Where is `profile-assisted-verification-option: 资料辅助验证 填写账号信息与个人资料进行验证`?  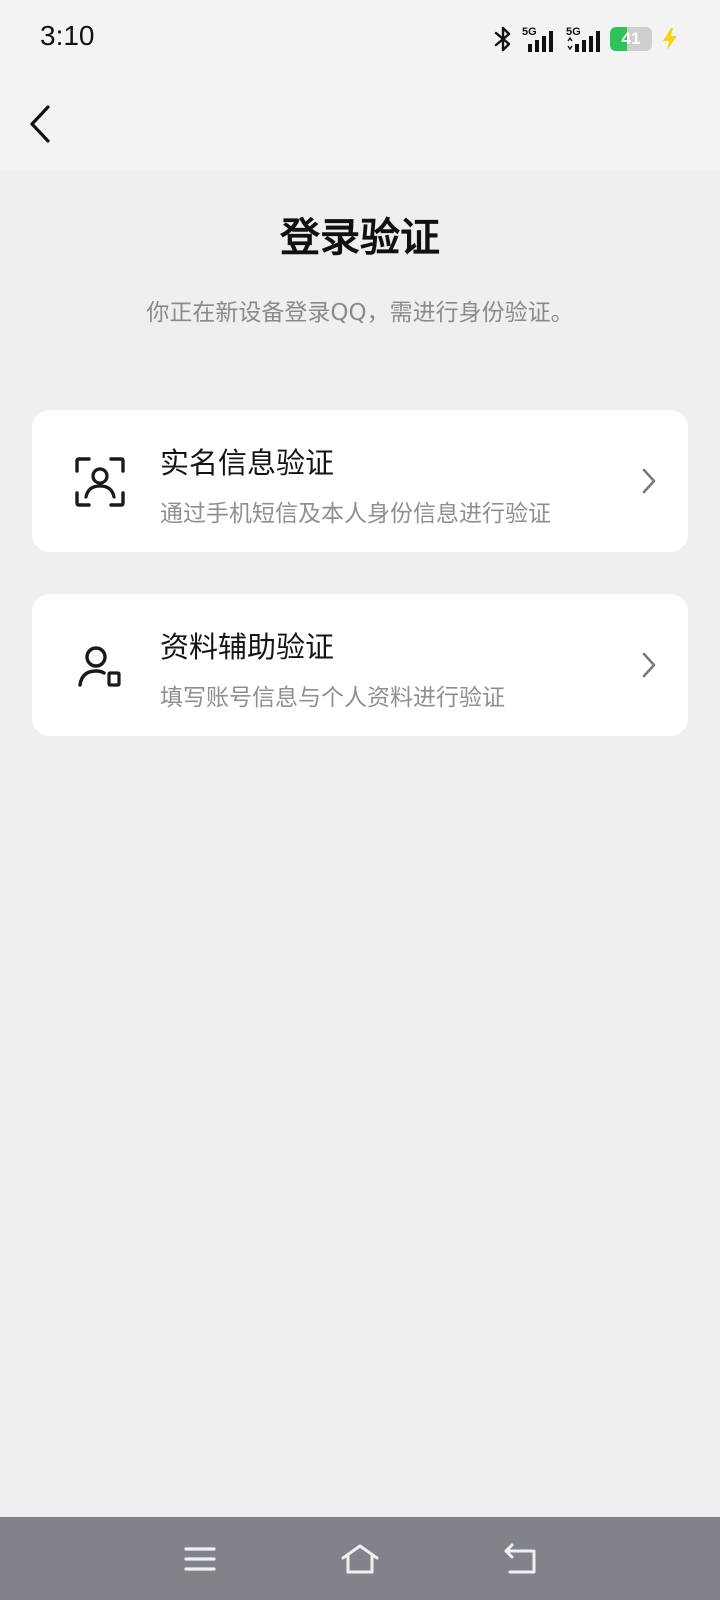
profile-assisted-verification-option: 资料辅助验证 填写账号信息与个人资料进行验证 is located at coordinates (360, 665).